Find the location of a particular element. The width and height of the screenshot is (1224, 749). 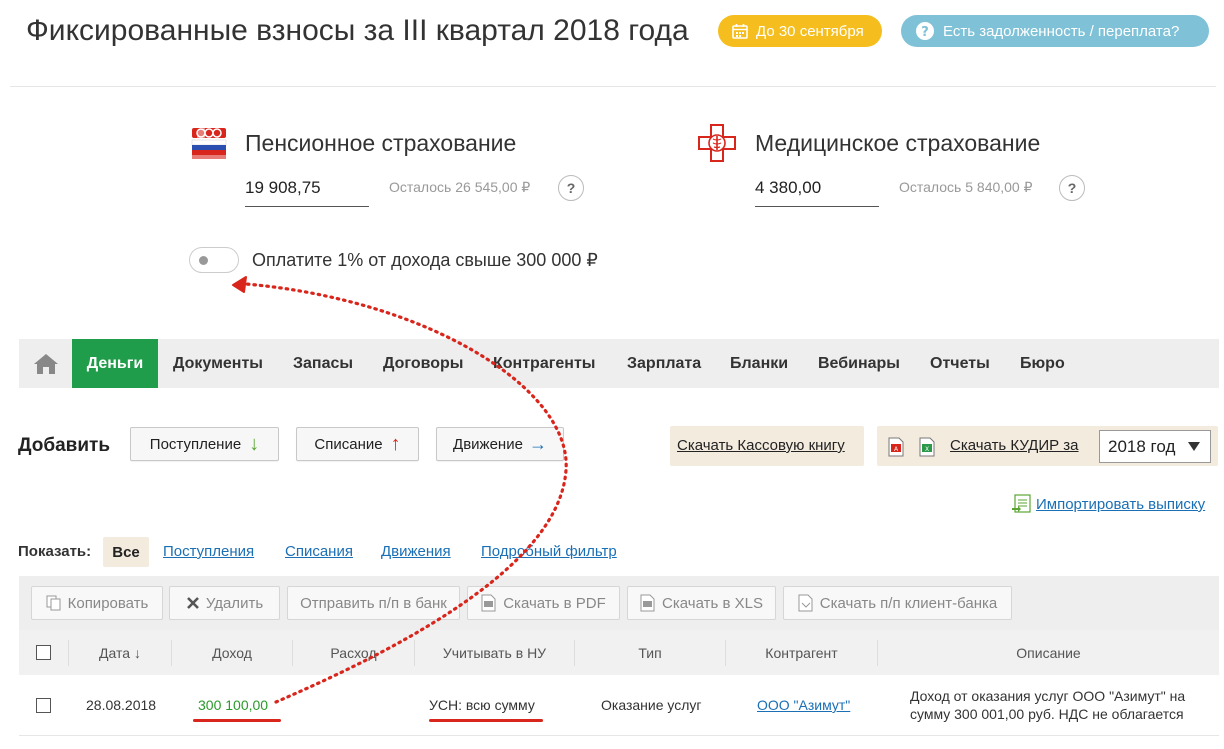

download-xls-label: Скачать в XLS is located at coordinates (712, 603).